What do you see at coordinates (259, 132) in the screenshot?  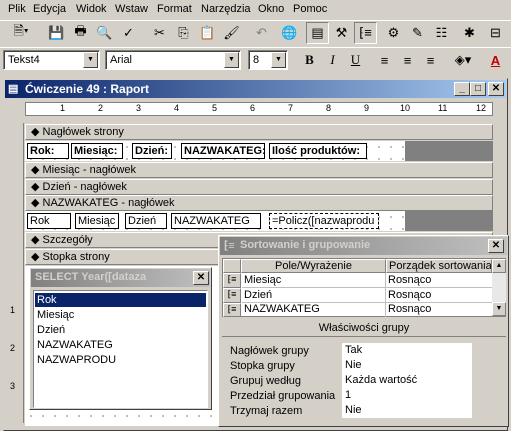 I see `page-header-band: ◆ Nagłówek strony` at bounding box center [259, 132].